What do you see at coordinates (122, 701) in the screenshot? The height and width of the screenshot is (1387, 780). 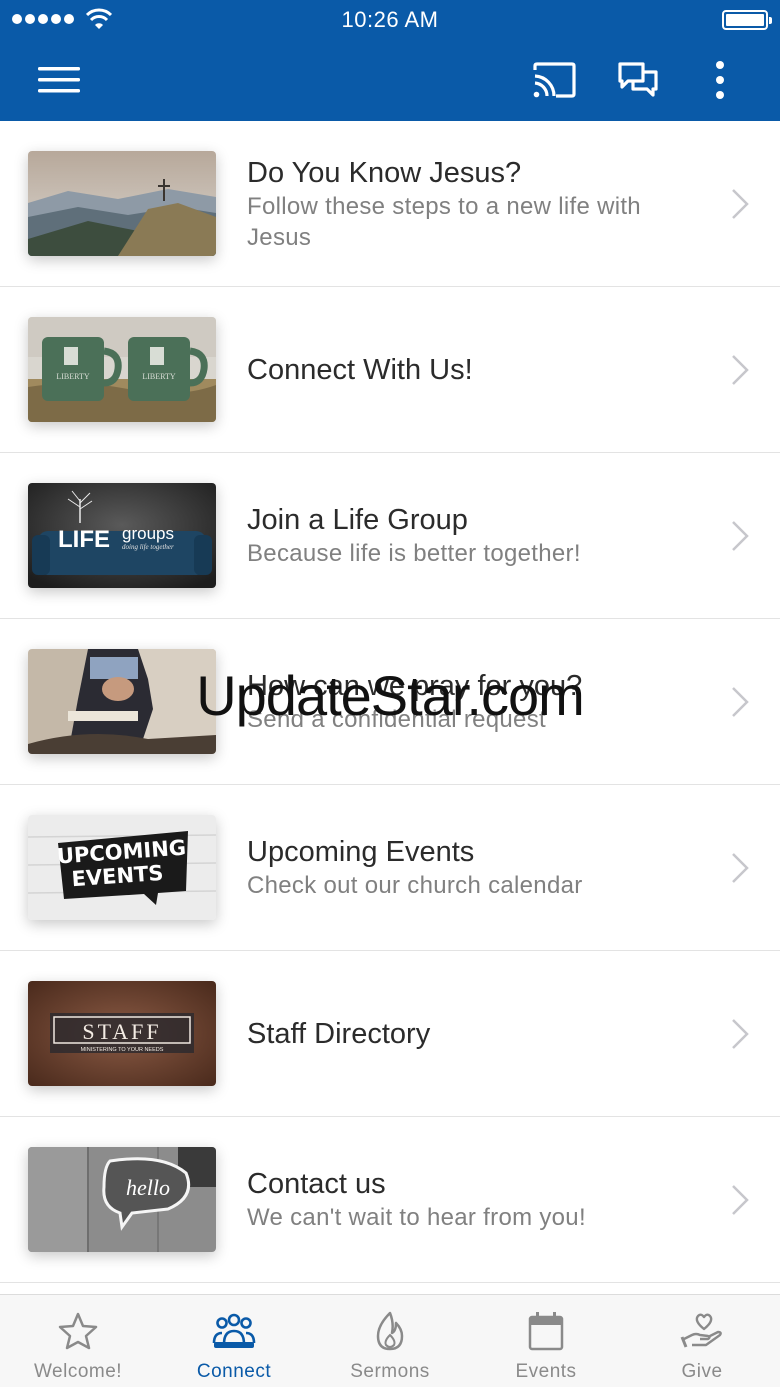 I see `praying-person-image` at bounding box center [122, 701].